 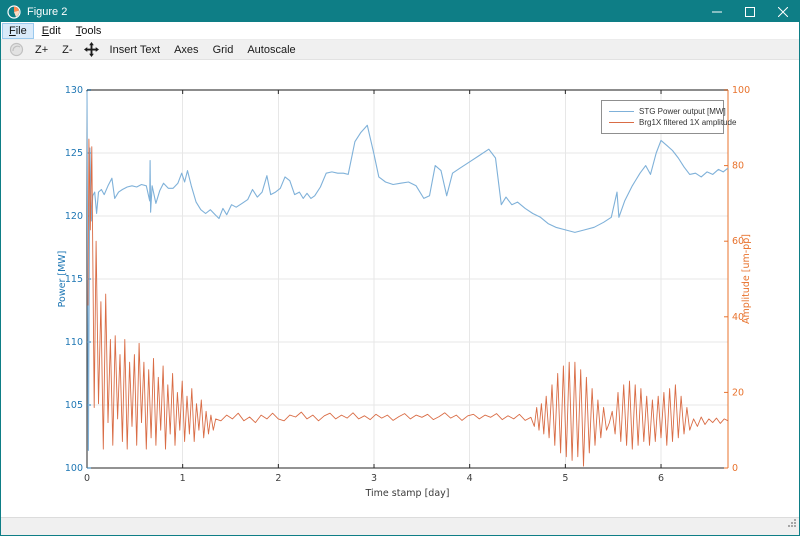 What do you see at coordinates (271, 50) in the screenshot?
I see `autoscale-button: Autoscale` at bounding box center [271, 50].